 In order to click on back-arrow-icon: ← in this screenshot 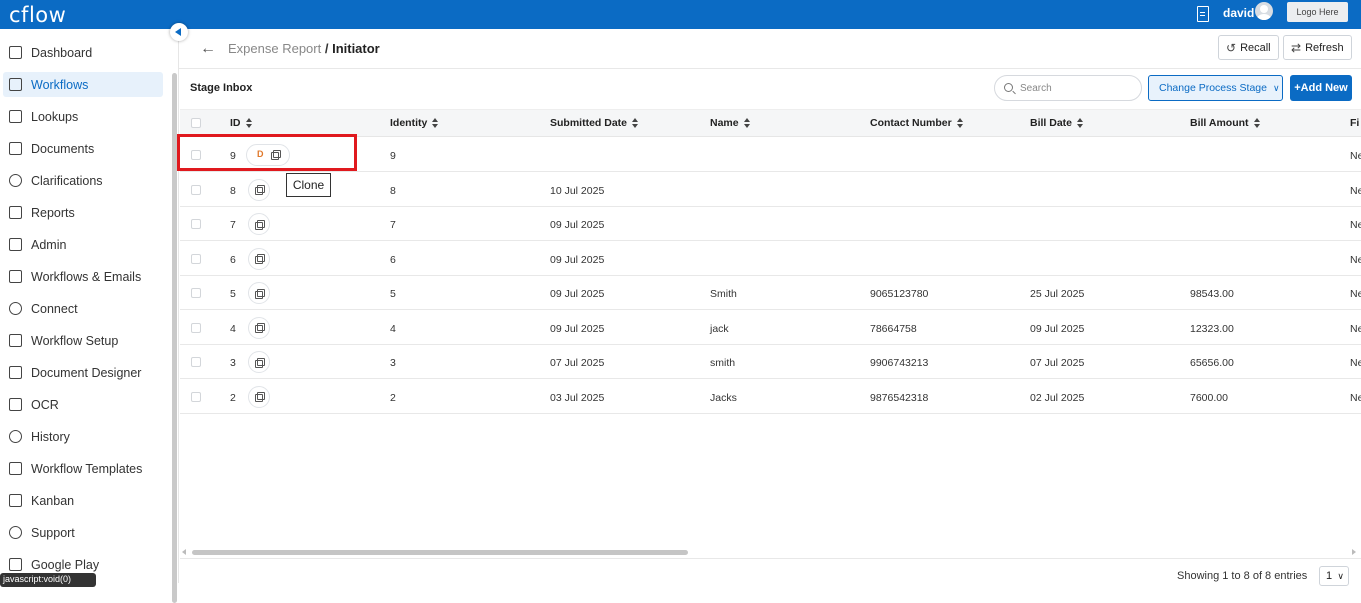, I will do `click(208, 49)`.